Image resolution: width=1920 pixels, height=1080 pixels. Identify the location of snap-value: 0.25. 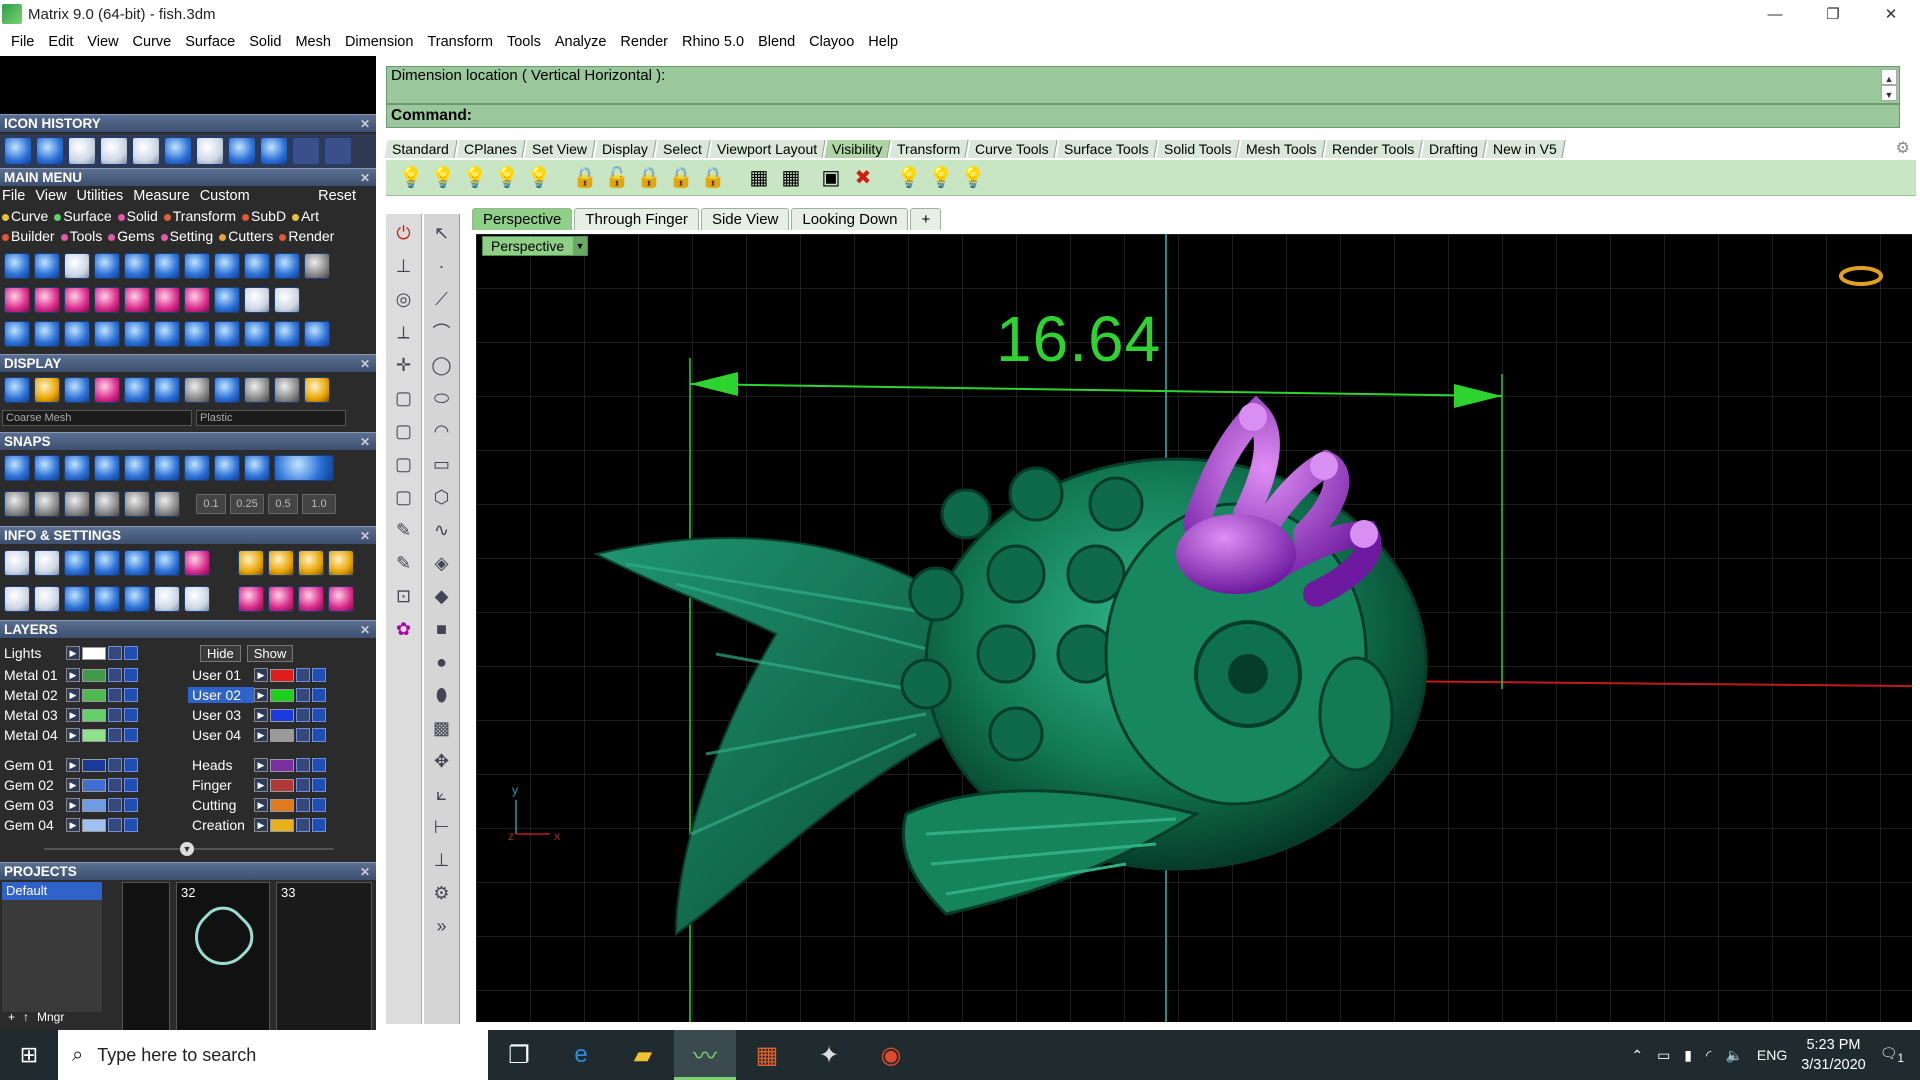
(247, 504).